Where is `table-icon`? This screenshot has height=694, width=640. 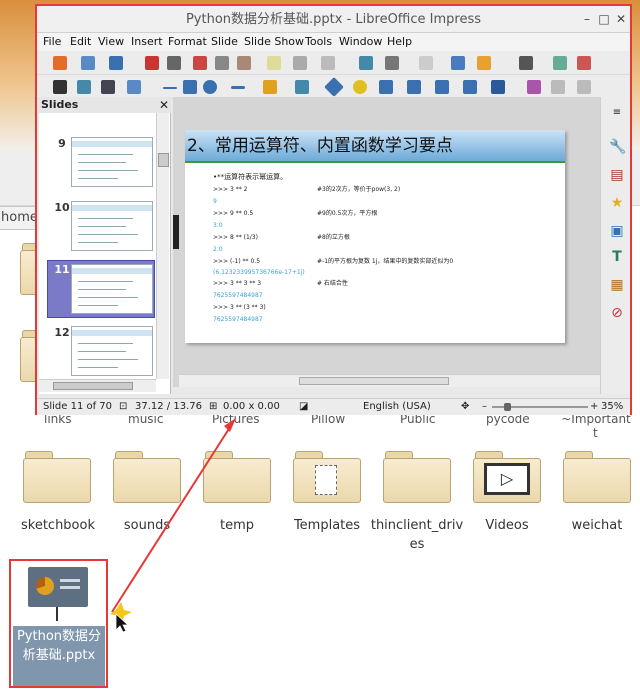
table-icon is located at coordinates (526, 63).